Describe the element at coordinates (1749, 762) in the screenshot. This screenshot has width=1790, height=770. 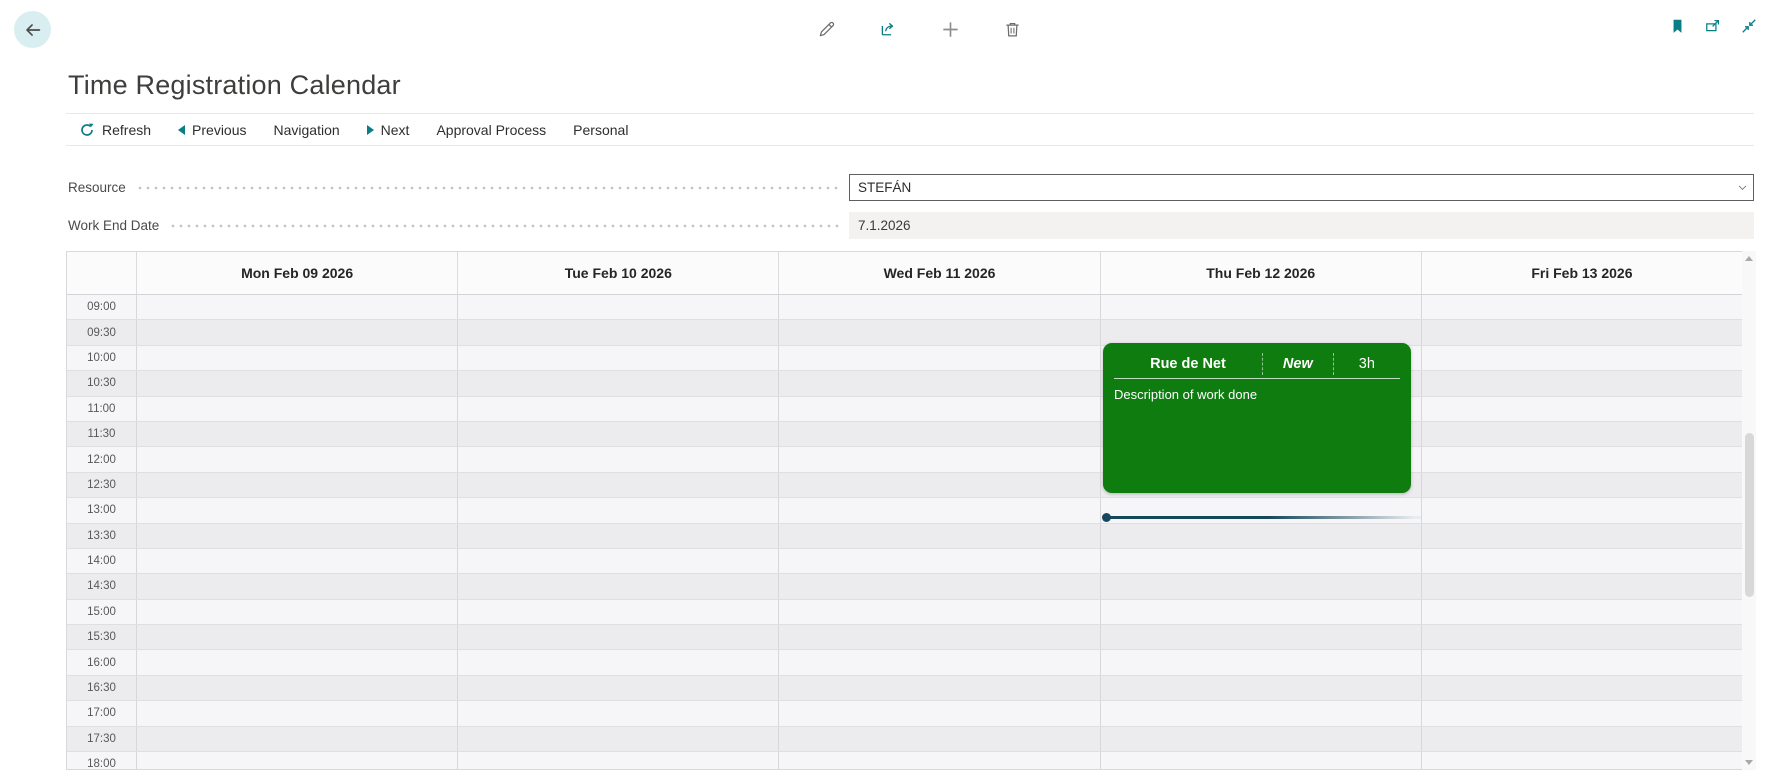
I see `scroll-down-arrow-icon` at that location.